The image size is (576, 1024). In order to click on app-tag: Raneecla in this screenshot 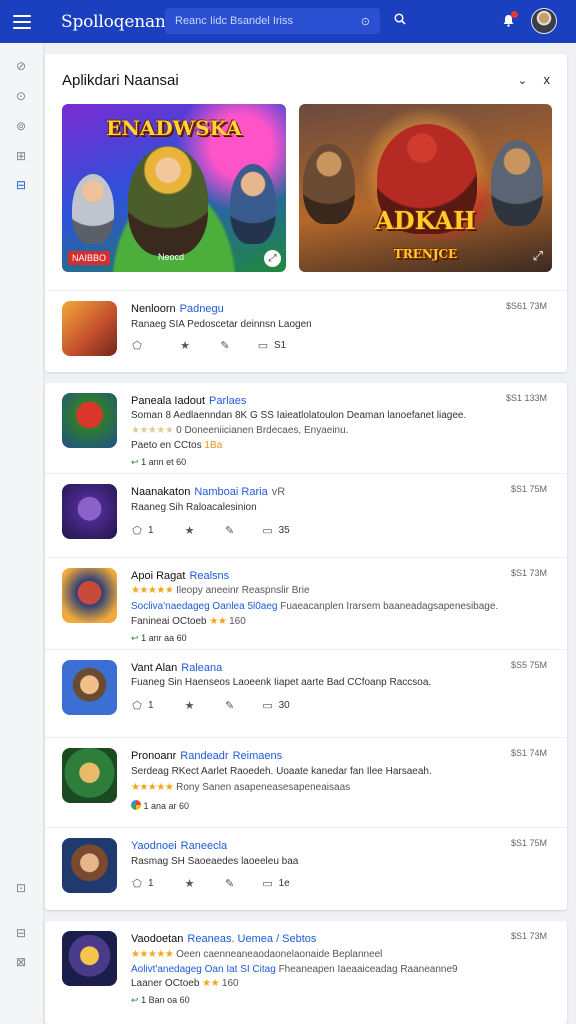, I will do `click(204, 846)`.